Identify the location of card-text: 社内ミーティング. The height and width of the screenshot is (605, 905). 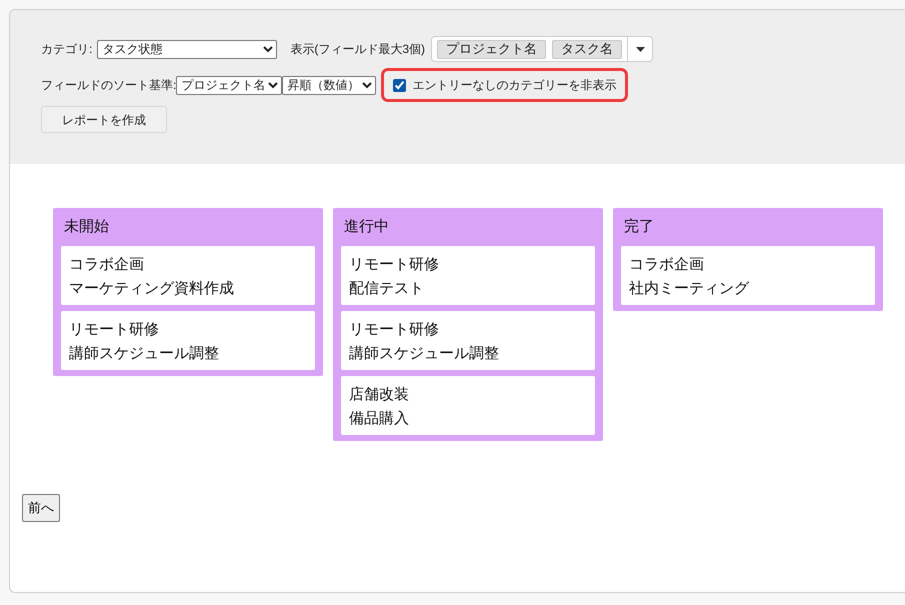
(689, 289).